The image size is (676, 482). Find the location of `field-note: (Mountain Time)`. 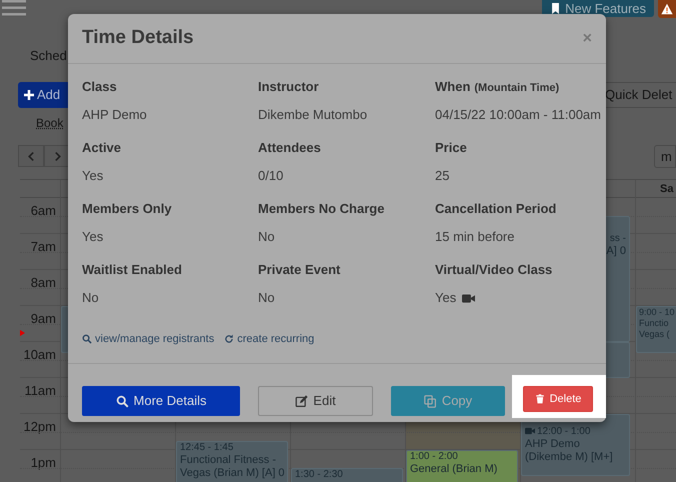

field-note: (Mountain Time) is located at coordinates (517, 88).